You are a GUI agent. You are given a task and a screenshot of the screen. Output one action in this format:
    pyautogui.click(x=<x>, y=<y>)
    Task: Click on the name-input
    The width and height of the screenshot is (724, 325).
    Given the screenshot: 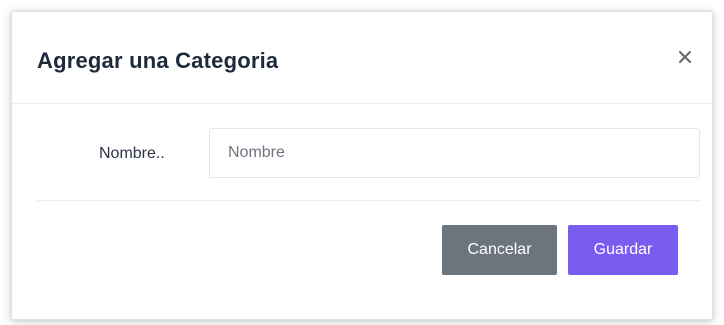 What is the action you would take?
    pyautogui.click(x=454, y=153)
    